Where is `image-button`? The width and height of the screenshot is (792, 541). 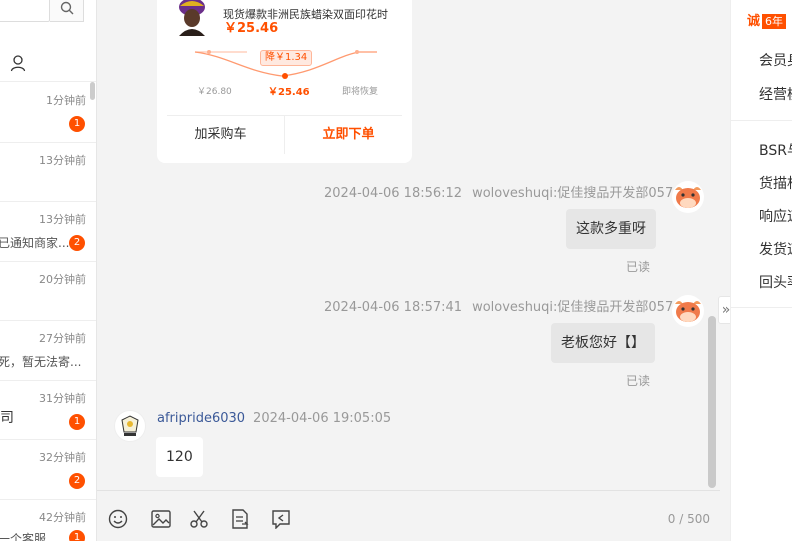
image-button is located at coordinates (161, 519).